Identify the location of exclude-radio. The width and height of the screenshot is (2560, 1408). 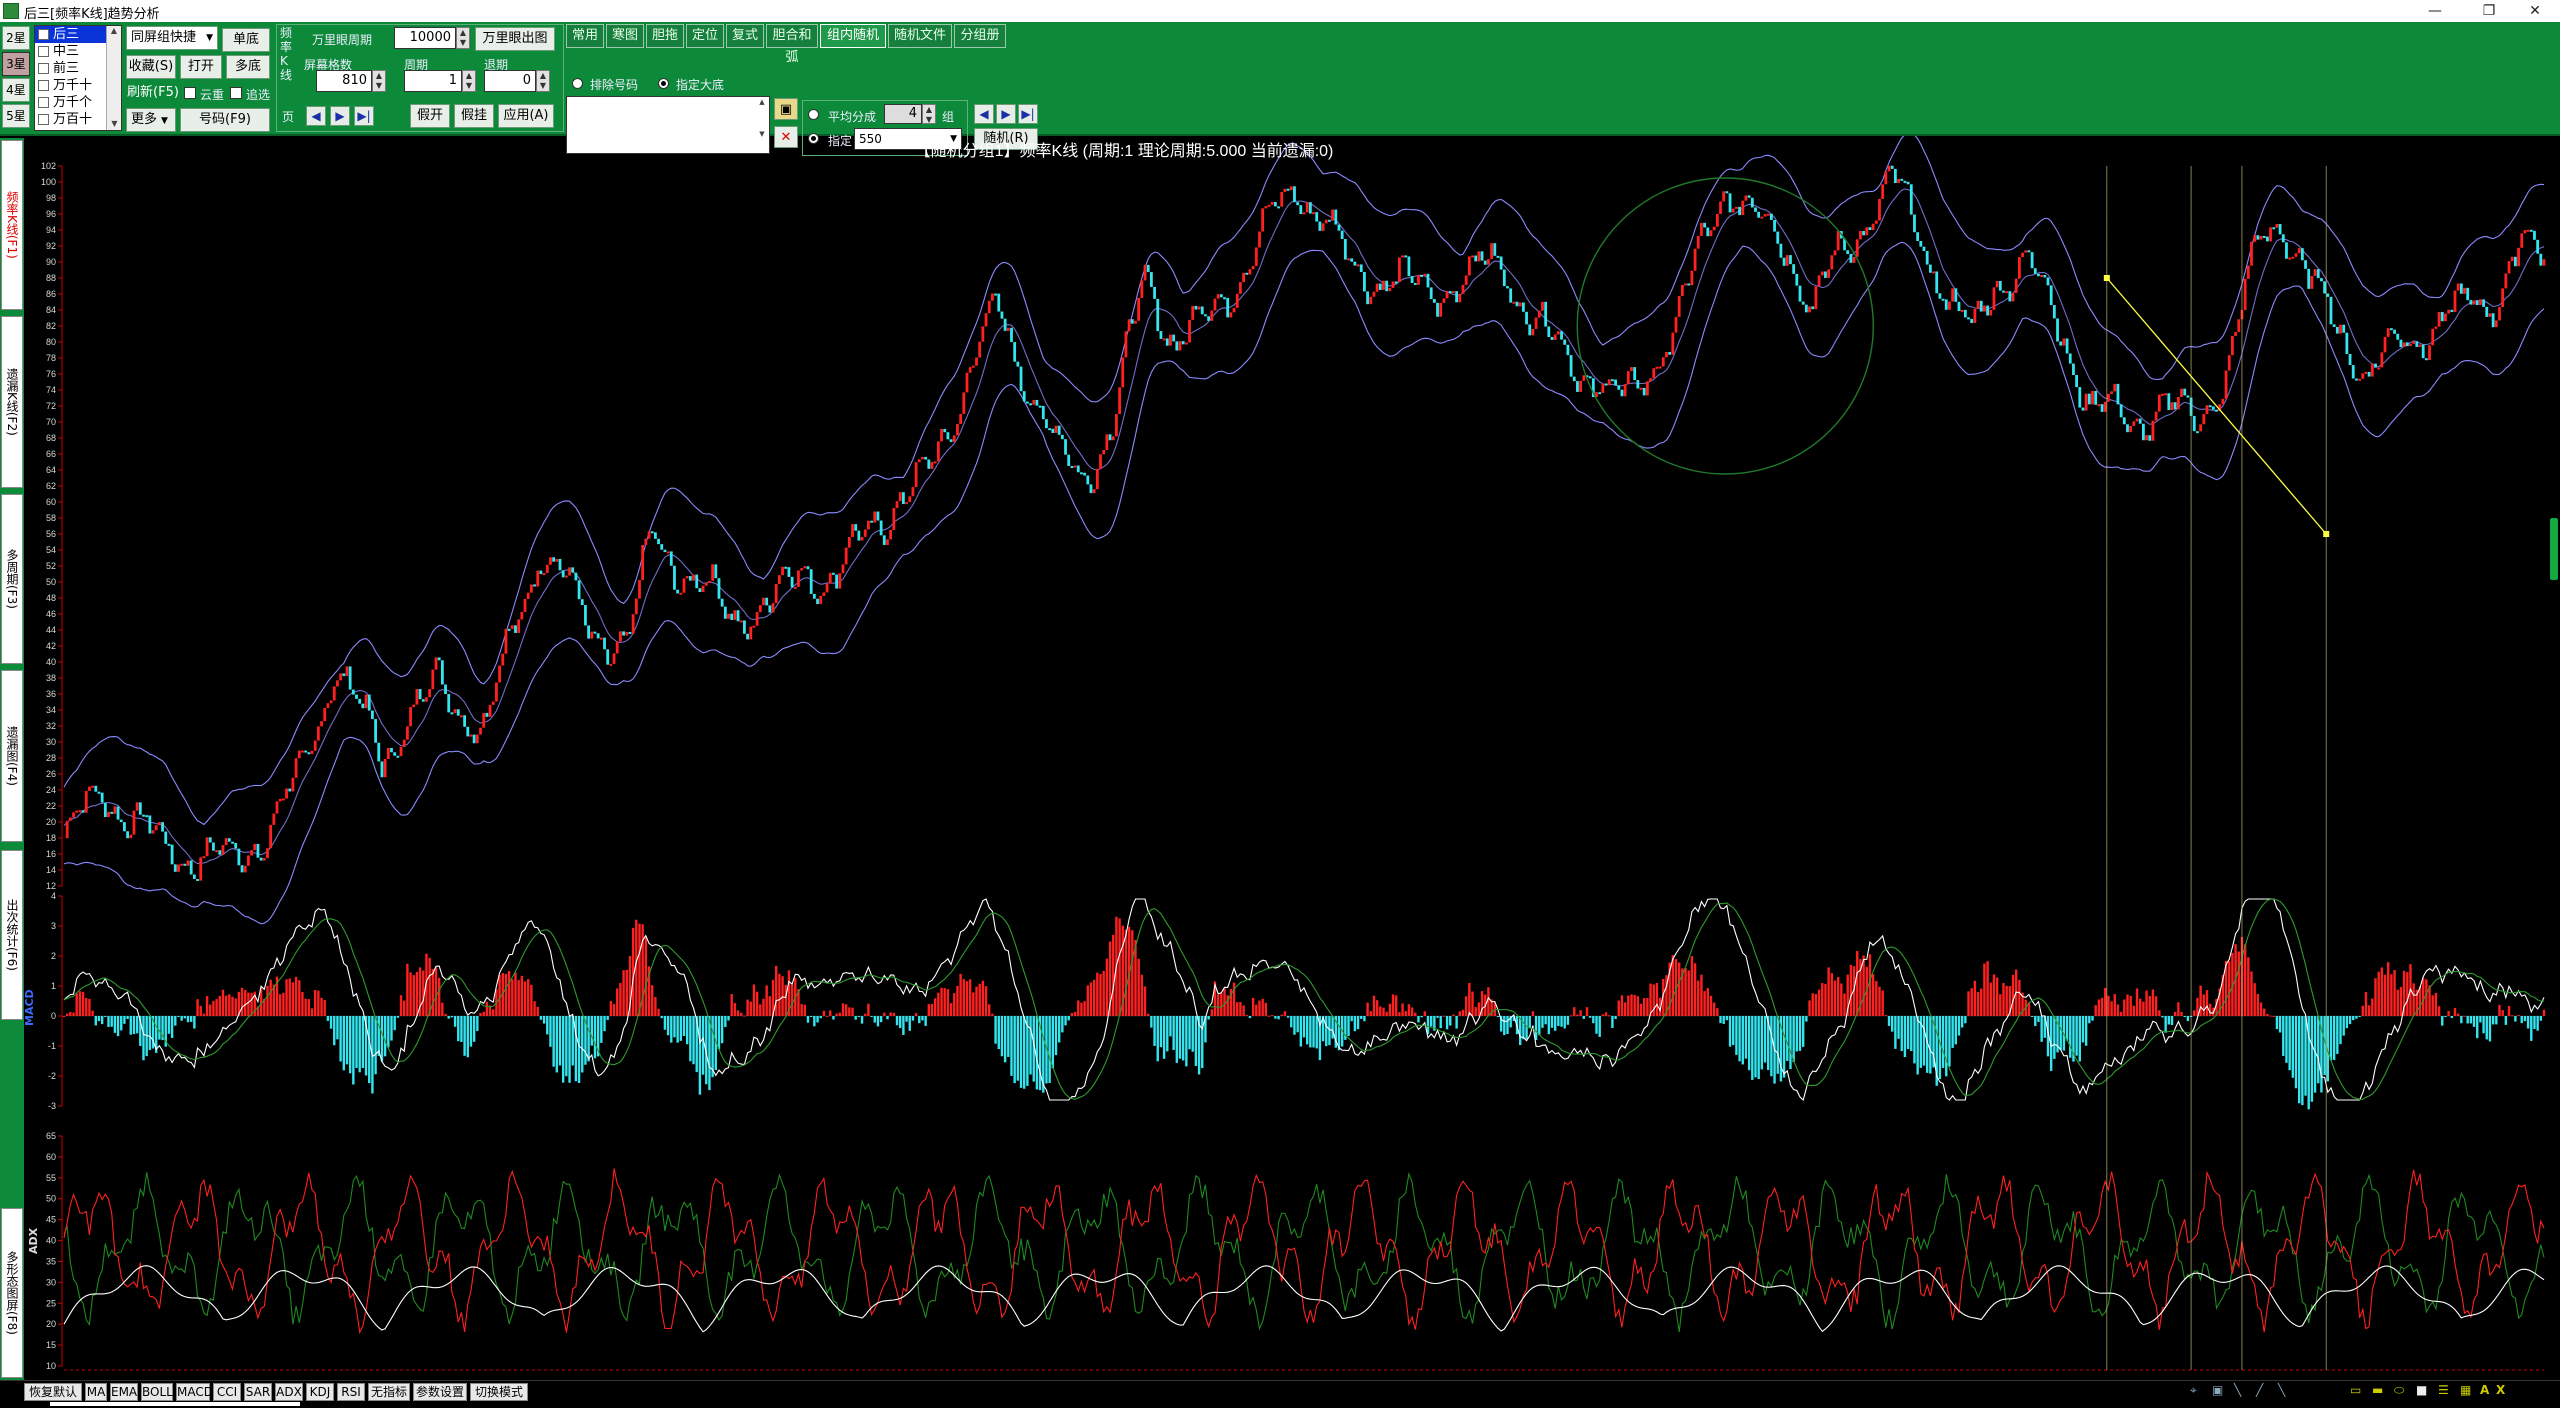
(577, 83).